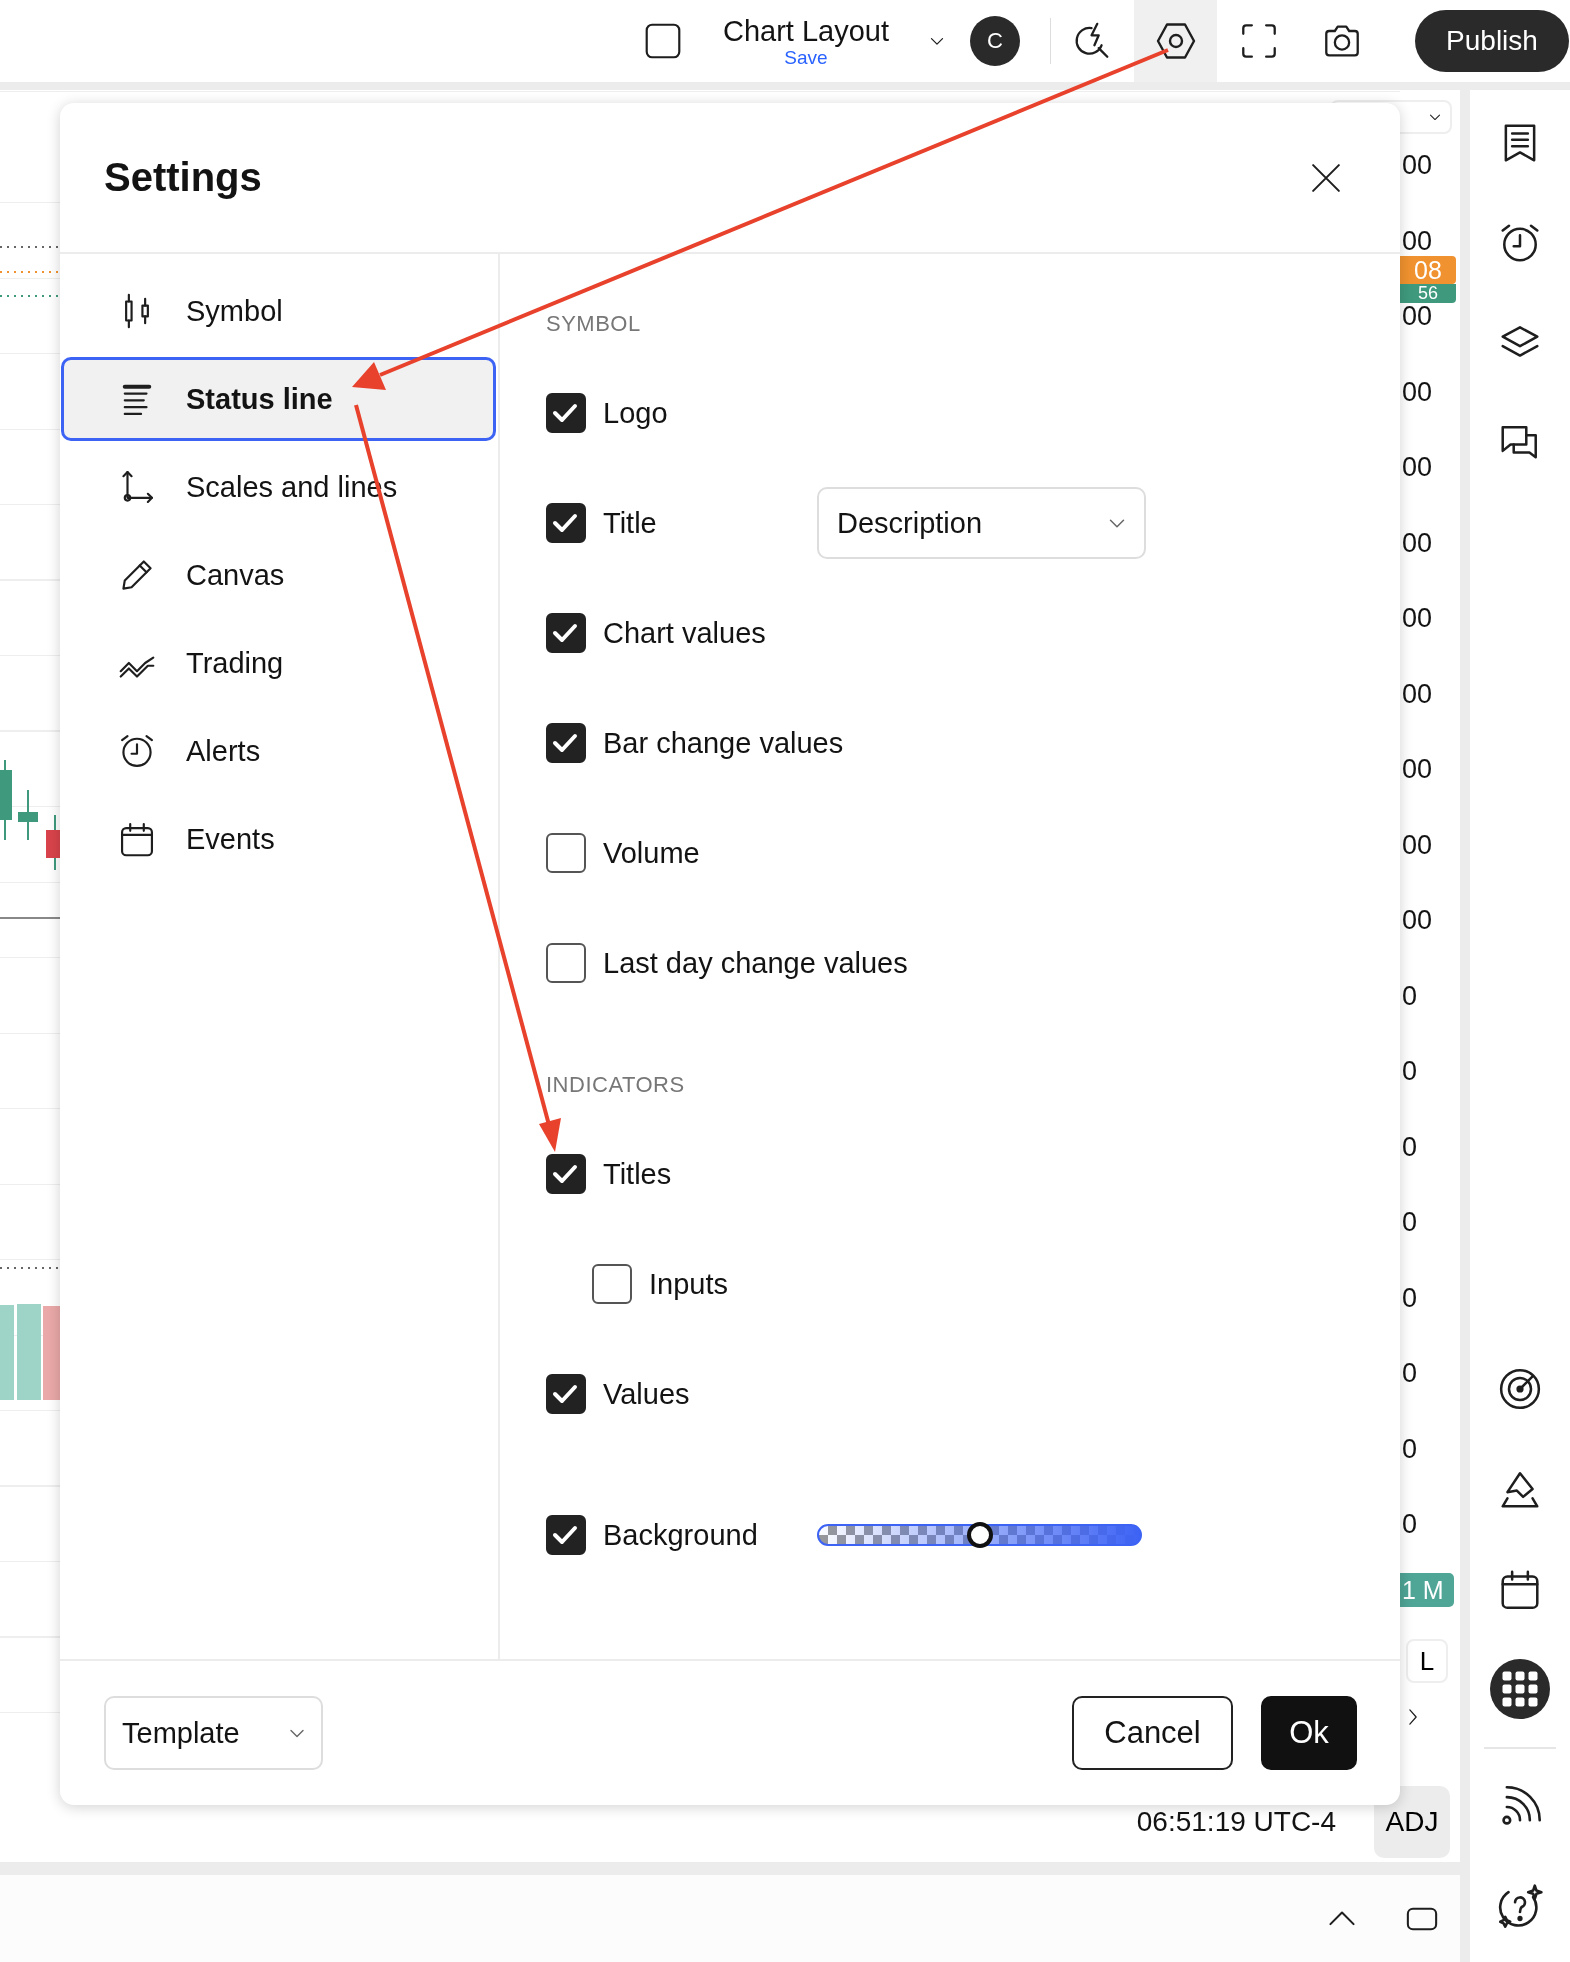 This screenshot has width=1570, height=1962. I want to click on slider-thumb, so click(979, 1535).